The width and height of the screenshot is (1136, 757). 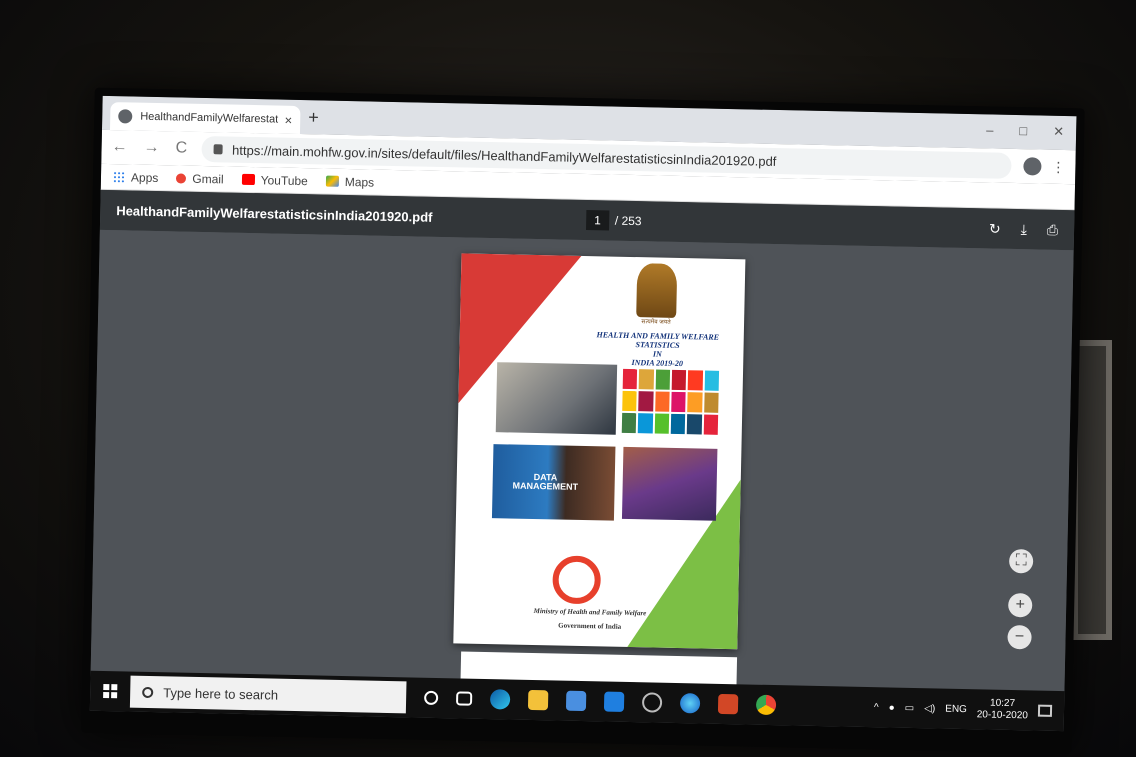 What do you see at coordinates (500, 699) in the screenshot?
I see `edge-icon` at bounding box center [500, 699].